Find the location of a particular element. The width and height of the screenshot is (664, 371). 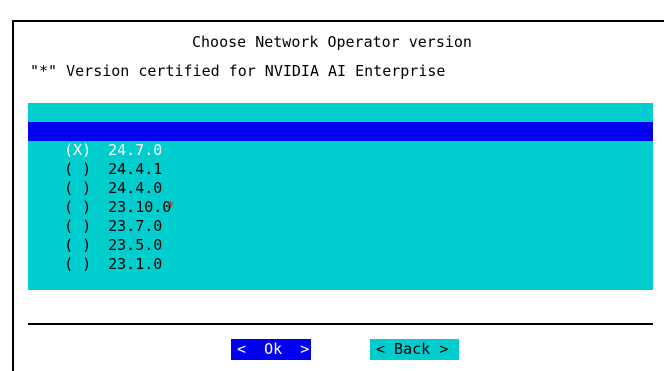

radio-button: ( ) is located at coordinates (86, 264).